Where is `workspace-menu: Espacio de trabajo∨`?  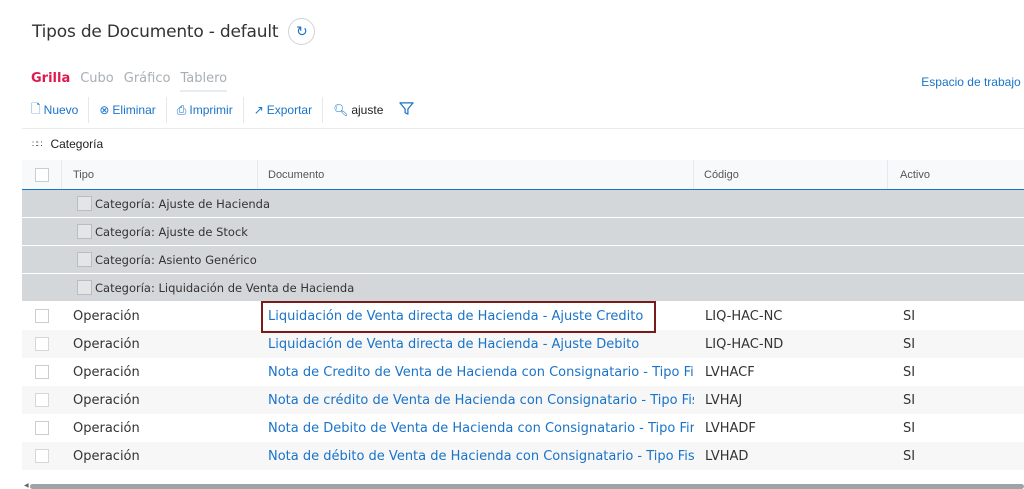
workspace-menu: Espacio de trabajo∨ is located at coordinates (972, 82).